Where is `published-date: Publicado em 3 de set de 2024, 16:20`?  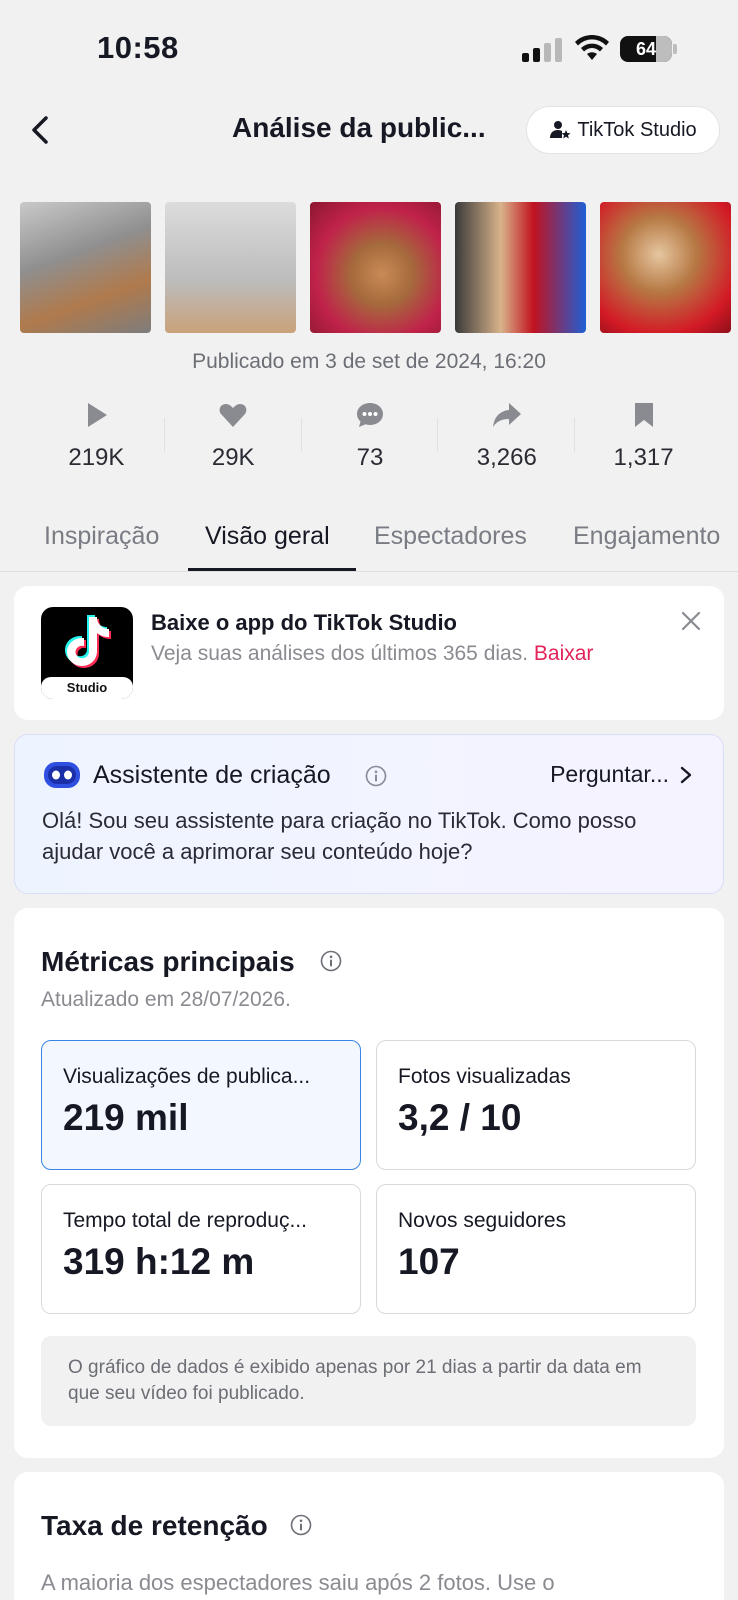 published-date: Publicado em 3 de set de 2024, 16:20 is located at coordinates (369, 361).